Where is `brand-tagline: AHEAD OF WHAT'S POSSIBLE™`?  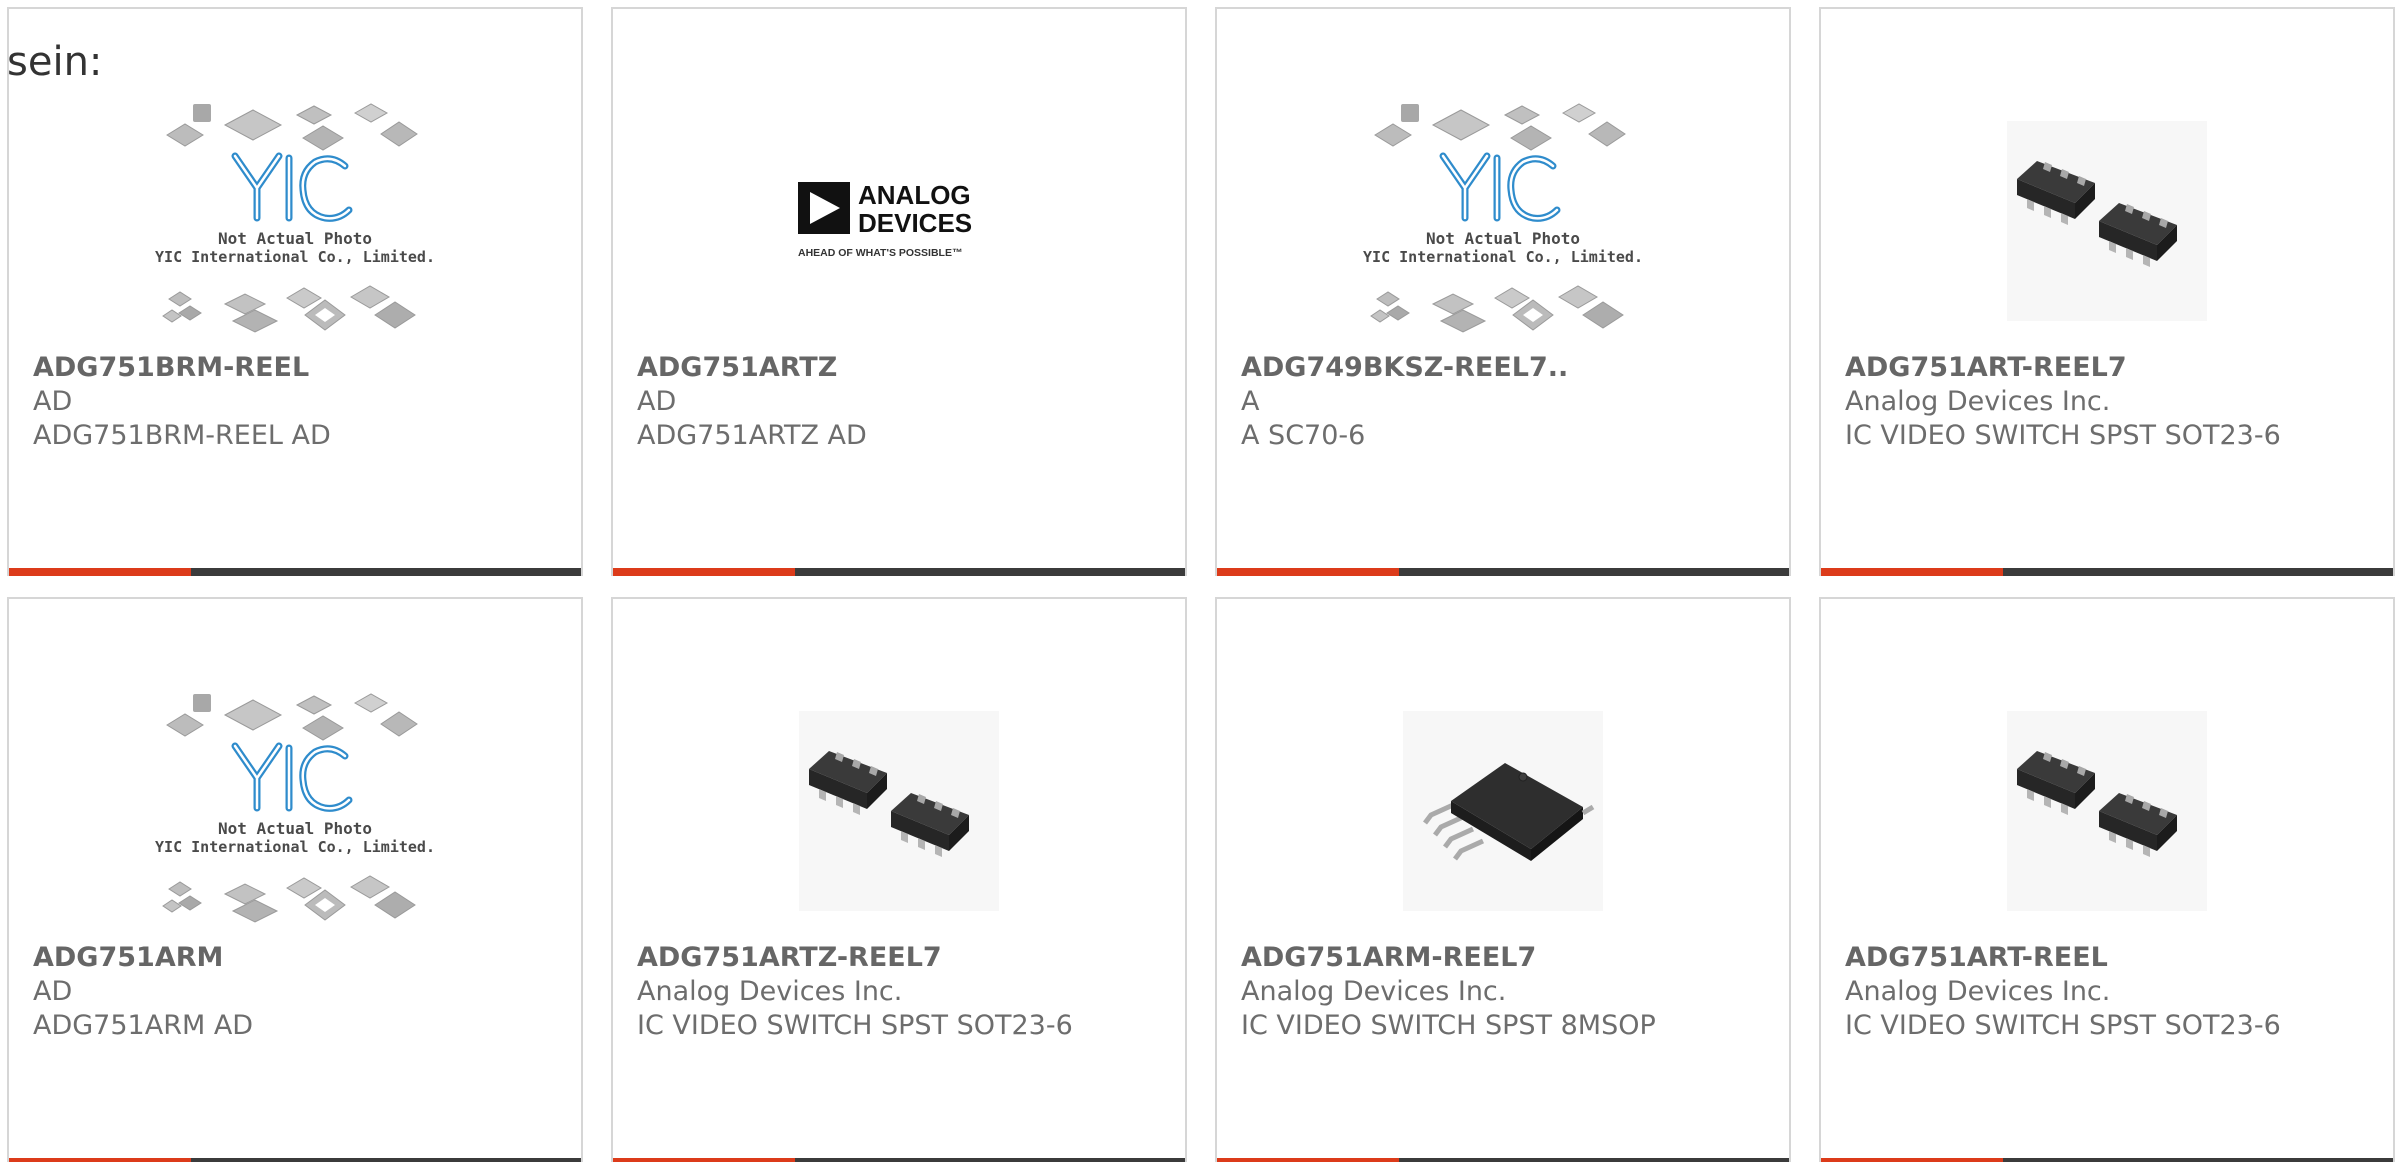 brand-tagline: AHEAD OF WHAT'S POSSIBLE™ is located at coordinates (880, 253).